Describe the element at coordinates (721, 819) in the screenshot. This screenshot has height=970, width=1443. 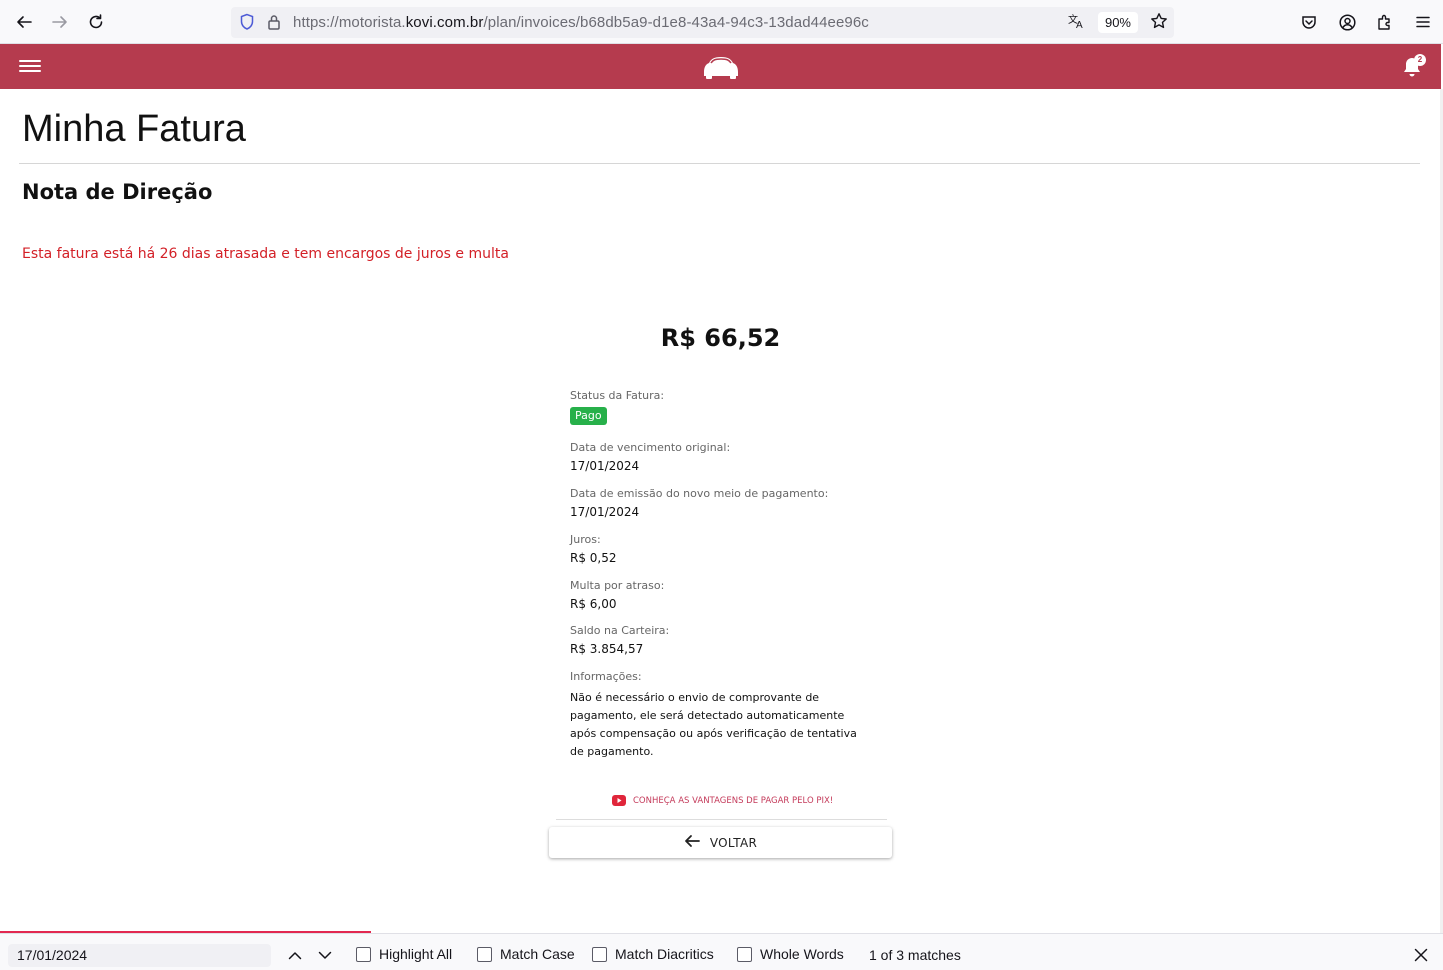
I see `button-divider` at that location.